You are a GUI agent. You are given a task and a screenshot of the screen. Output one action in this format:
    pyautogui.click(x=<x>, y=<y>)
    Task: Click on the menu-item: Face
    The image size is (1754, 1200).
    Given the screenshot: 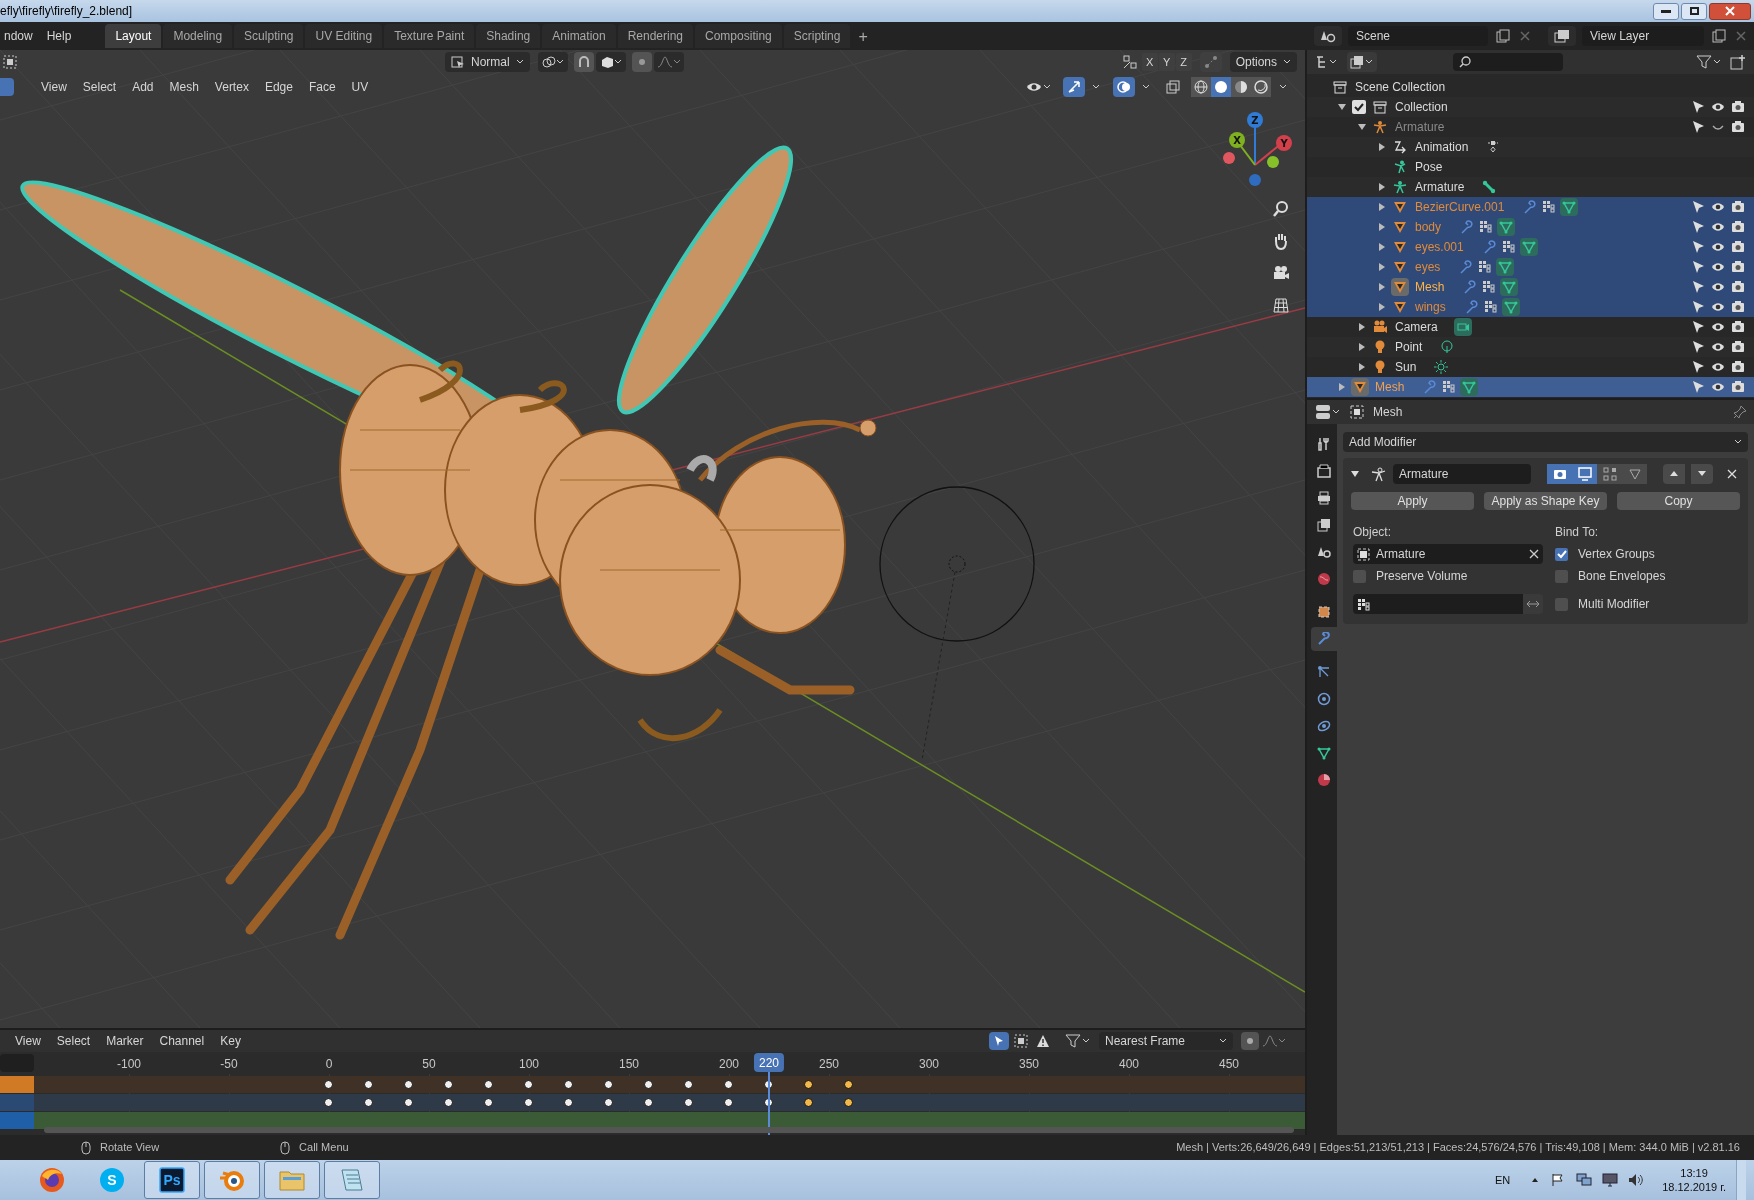 What is the action you would take?
    pyautogui.click(x=322, y=87)
    